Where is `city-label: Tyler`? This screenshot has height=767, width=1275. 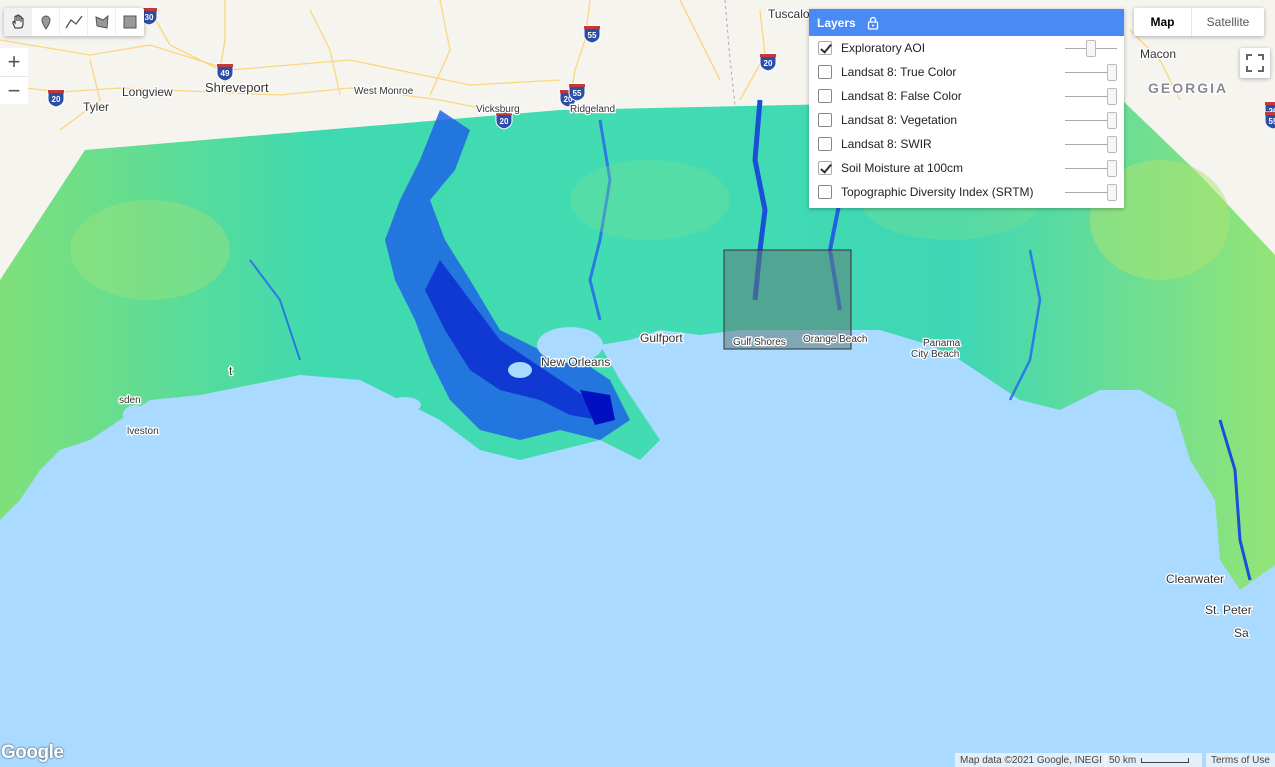
city-label: Tyler is located at coordinates (96, 107).